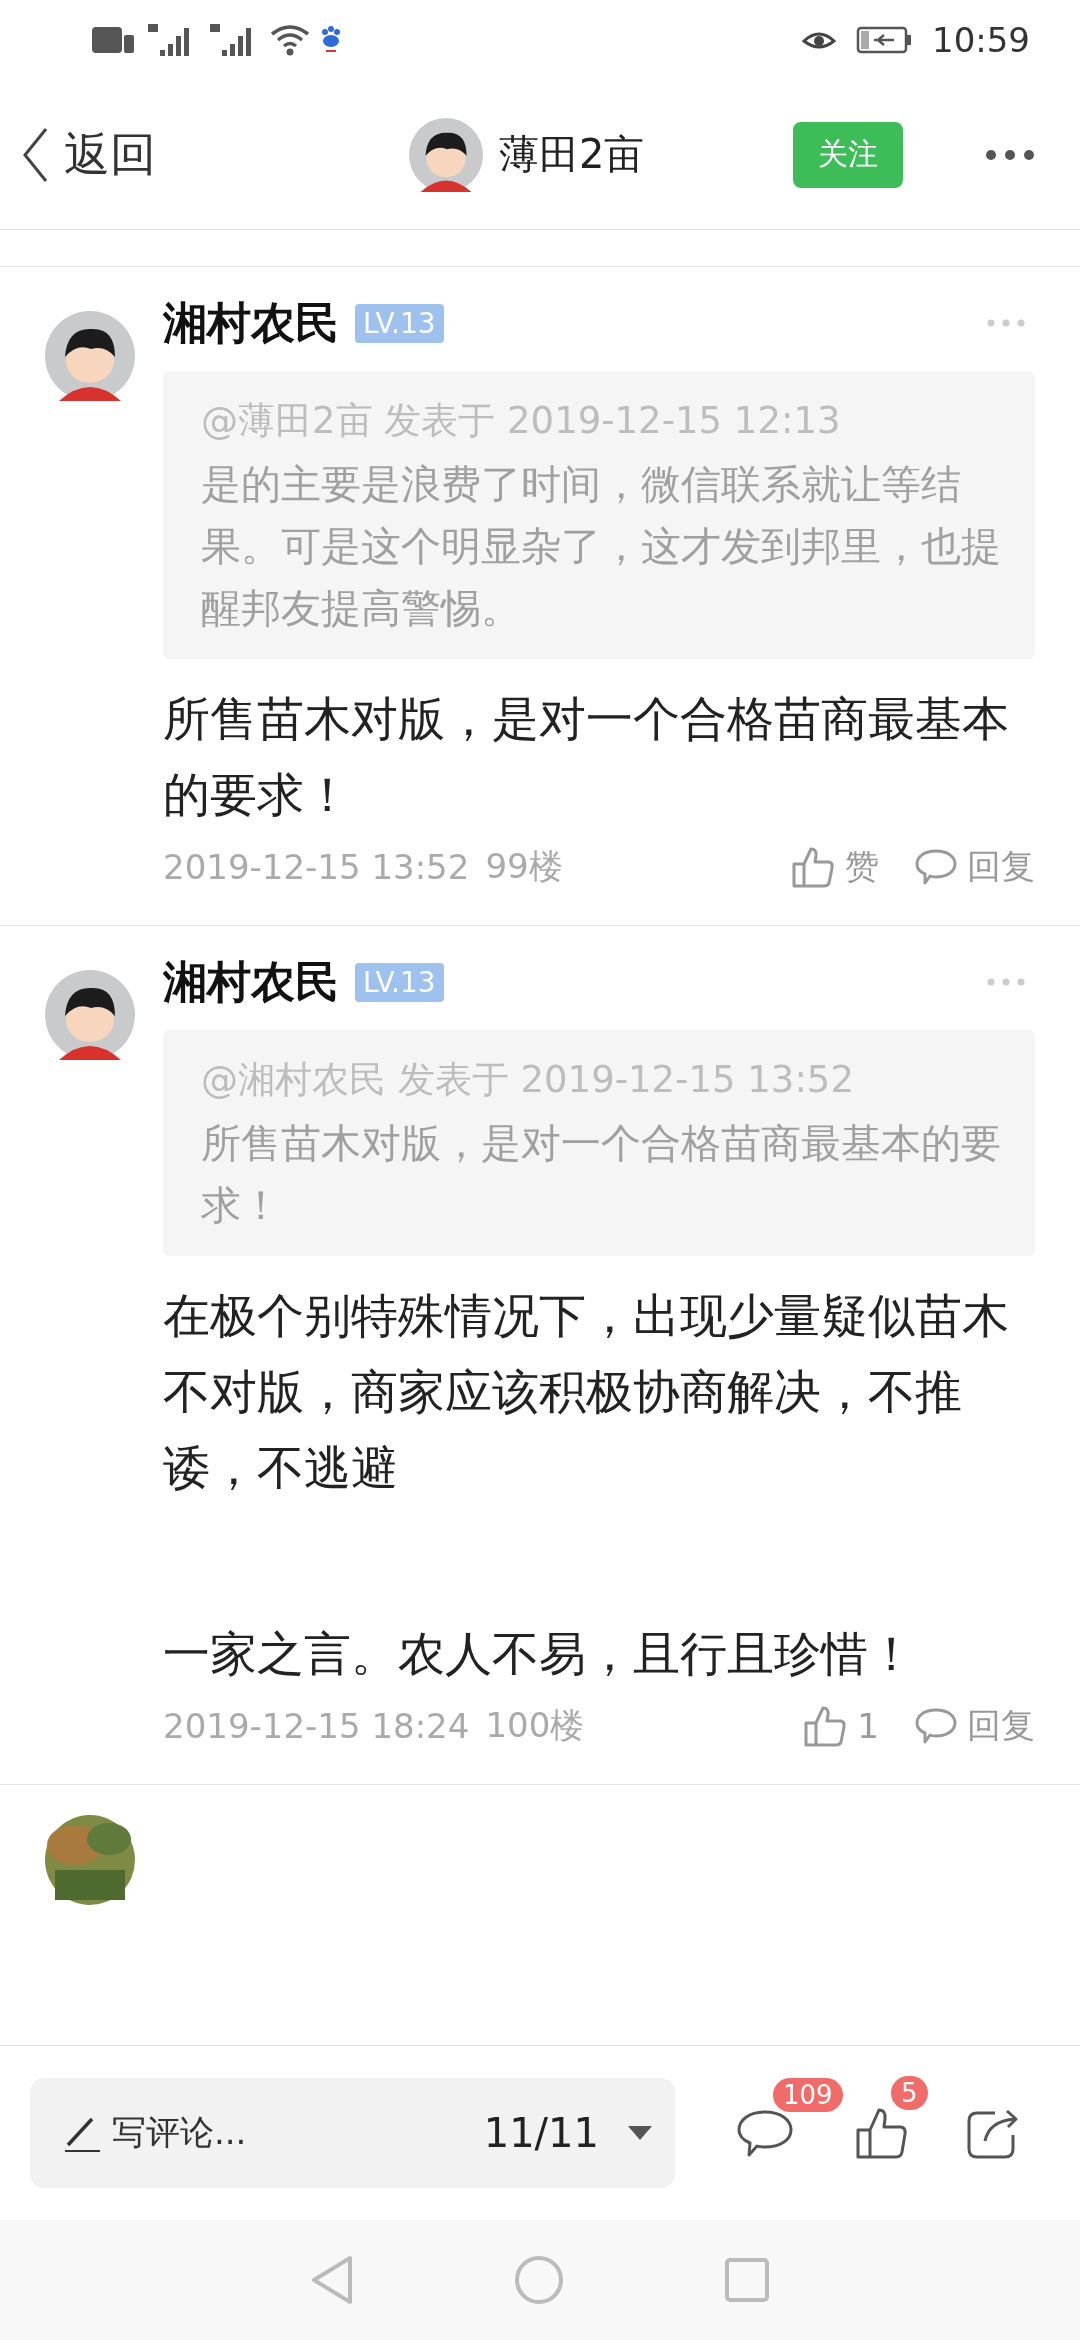 The image size is (1080, 2340). What do you see at coordinates (524, 866) in the screenshot?
I see `floor-number: 99楼` at bounding box center [524, 866].